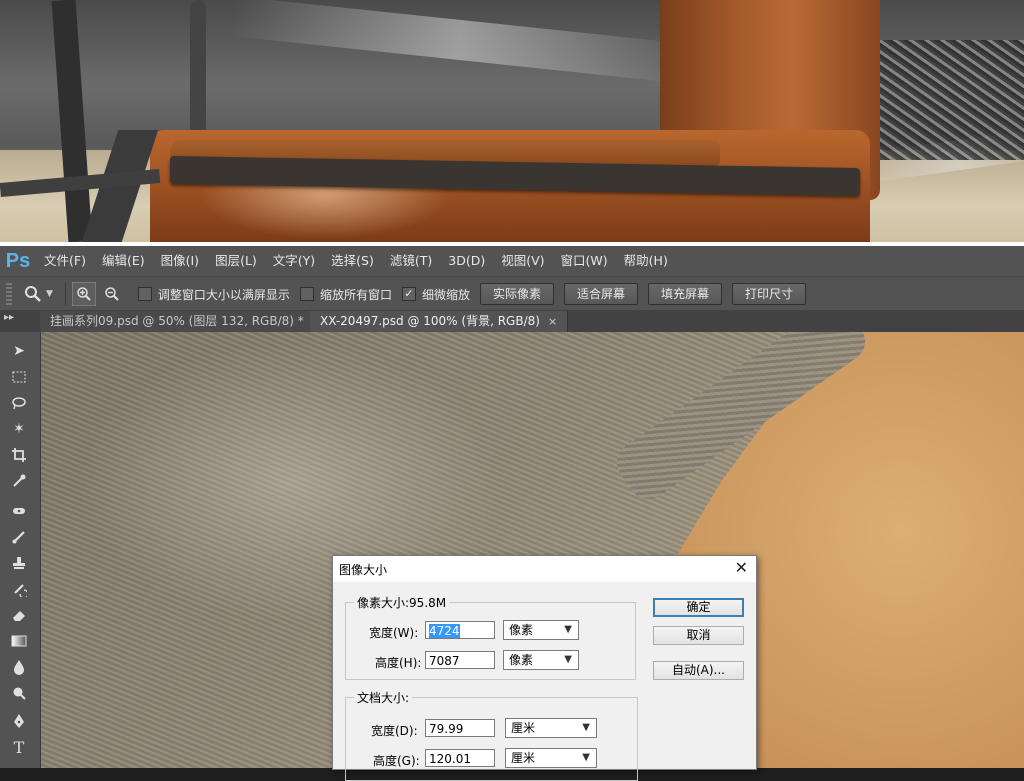  Describe the element at coordinates (450, 759) in the screenshot. I see `doc-height-value: 120.01` at that location.